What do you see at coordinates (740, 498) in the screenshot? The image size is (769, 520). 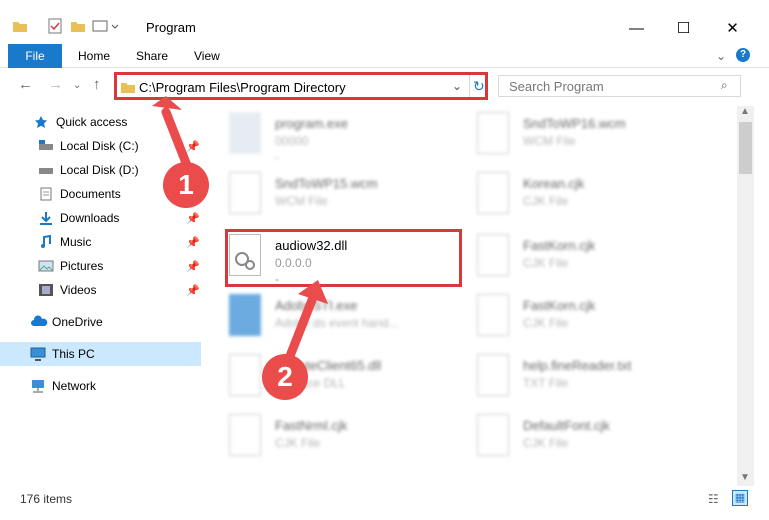 I see `large-icons-view-icon: ▦` at bounding box center [740, 498].